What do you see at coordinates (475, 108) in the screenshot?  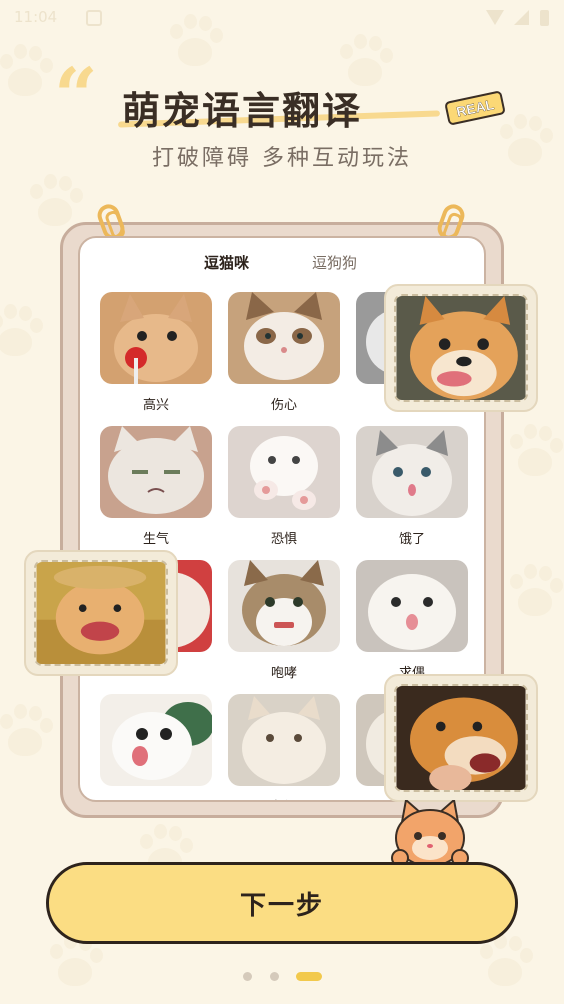 I see `real-badge: REAL` at bounding box center [475, 108].